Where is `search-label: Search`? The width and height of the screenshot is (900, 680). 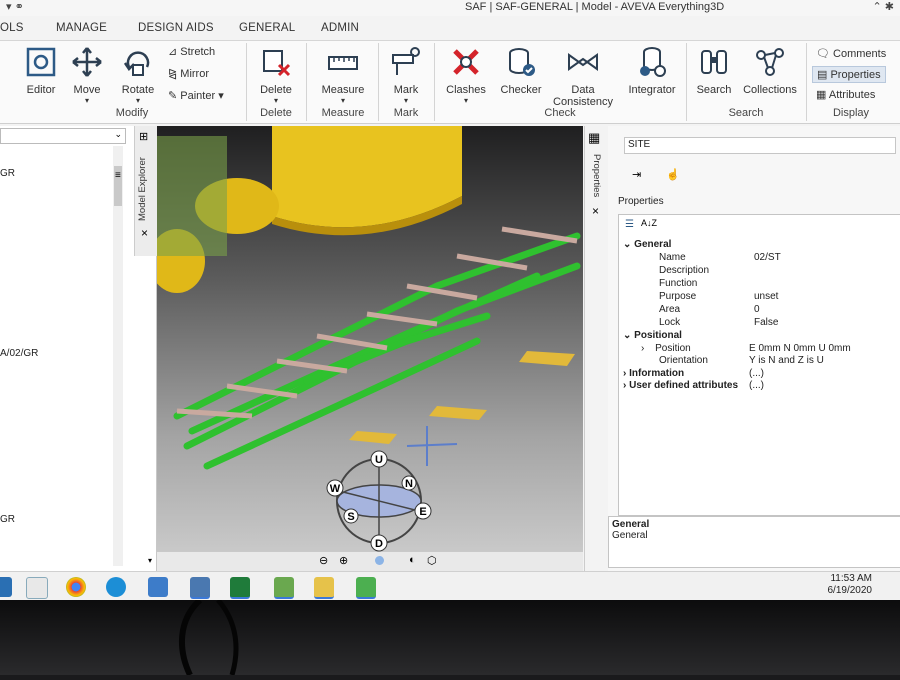
search-label: Search is located at coordinates (714, 90).